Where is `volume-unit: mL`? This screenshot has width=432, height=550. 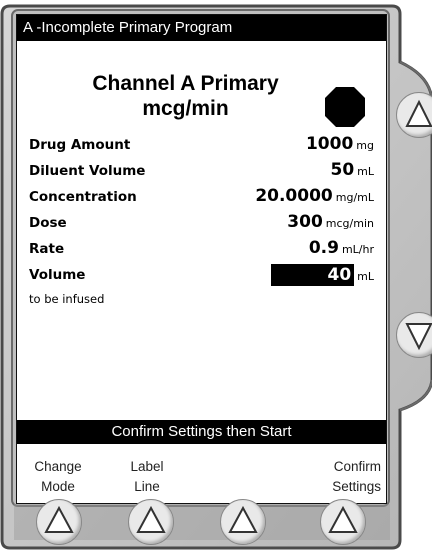
volume-unit: mL is located at coordinates (365, 276).